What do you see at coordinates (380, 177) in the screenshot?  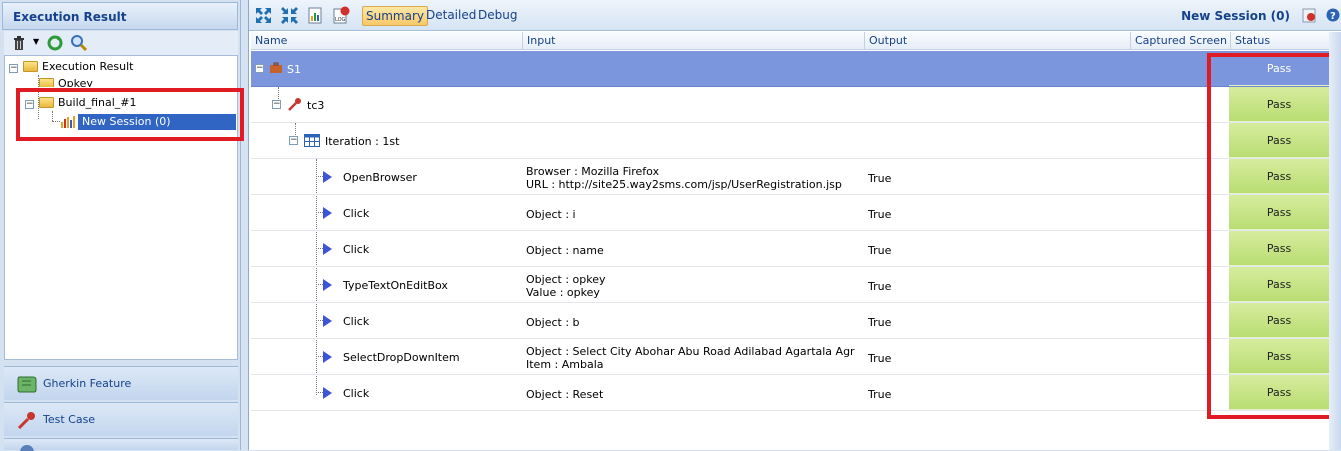 I see `step-name: OpenBrowser` at bounding box center [380, 177].